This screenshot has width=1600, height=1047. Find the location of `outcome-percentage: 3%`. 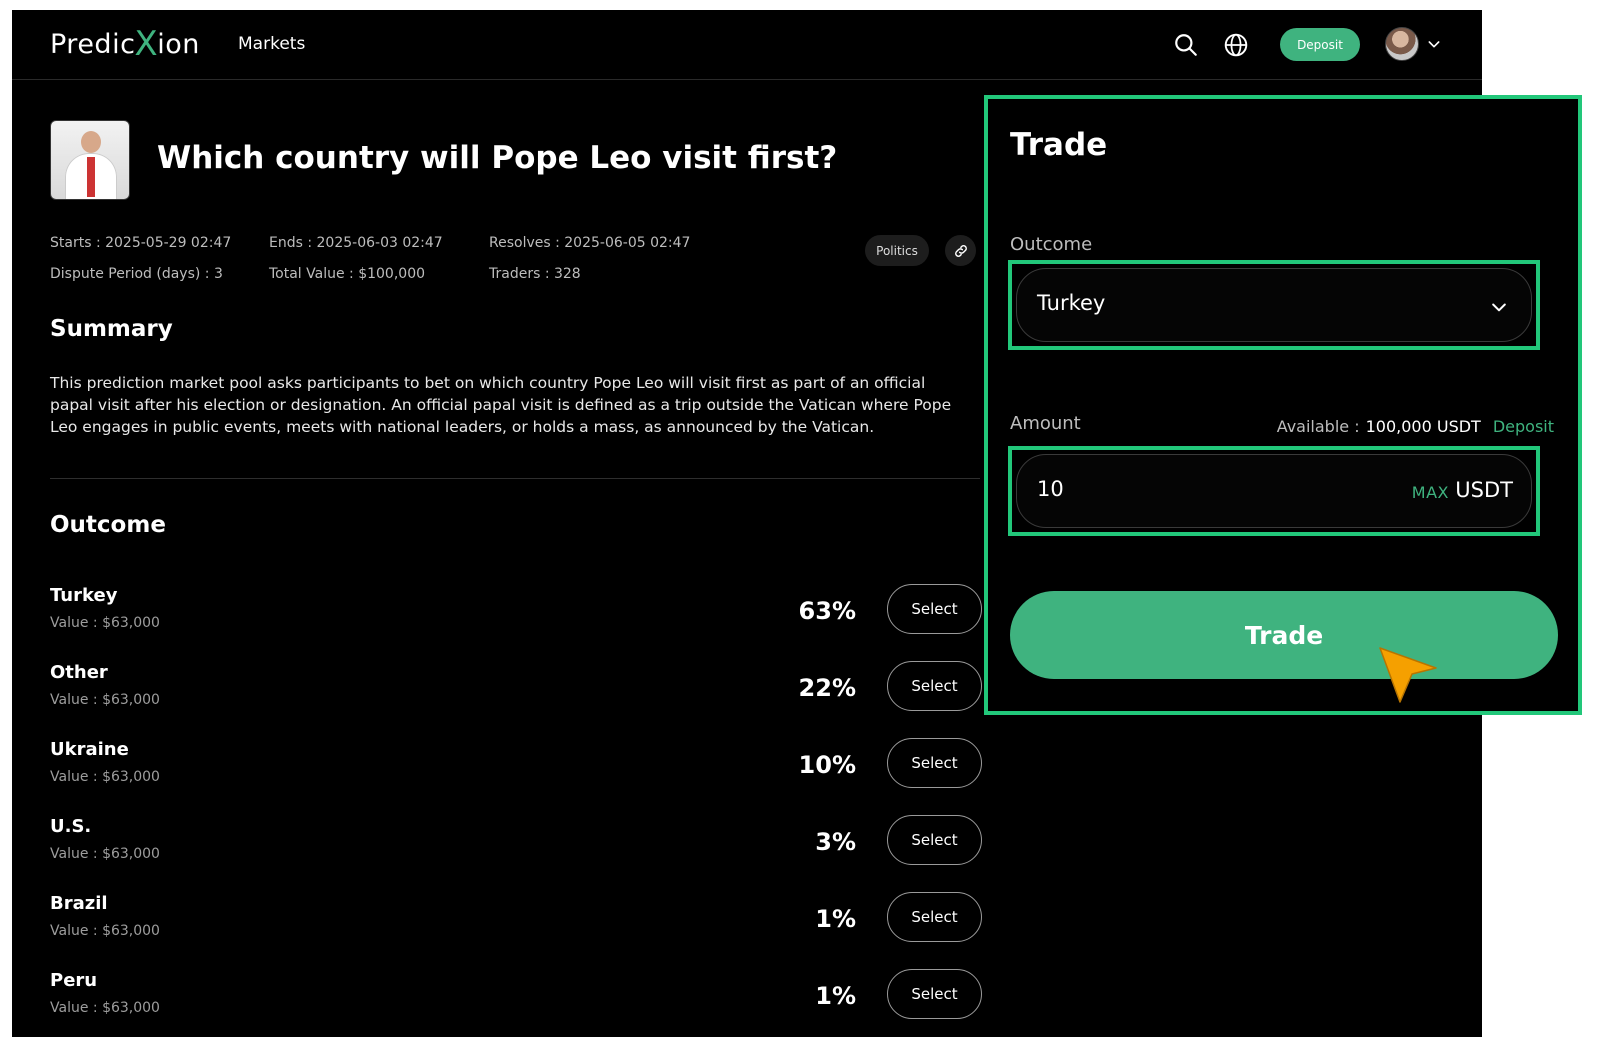

outcome-percentage: 3% is located at coordinates (835, 842).